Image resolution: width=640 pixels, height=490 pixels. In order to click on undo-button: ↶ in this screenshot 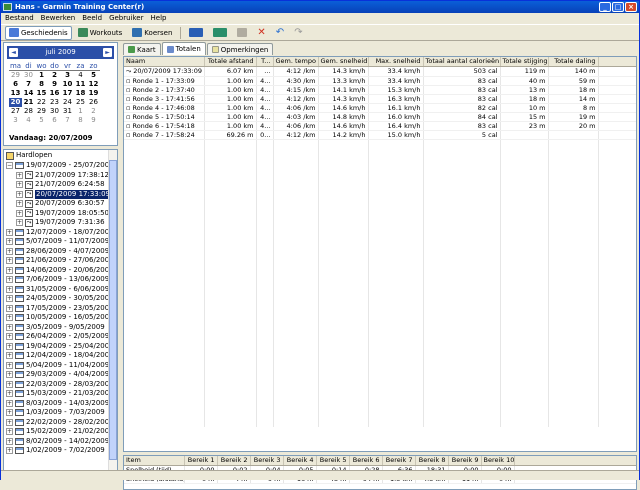, I will do `click(280, 33)`.